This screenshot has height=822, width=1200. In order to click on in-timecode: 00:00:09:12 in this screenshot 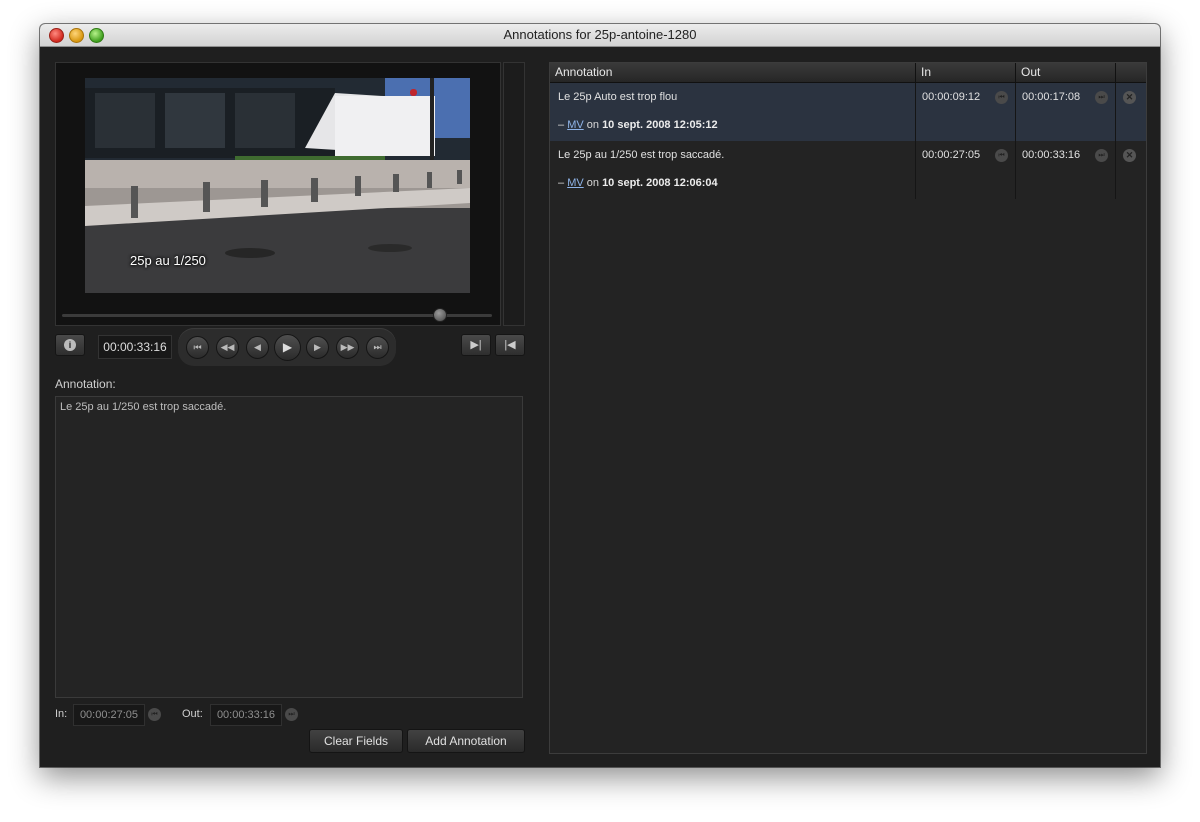, I will do `click(951, 97)`.